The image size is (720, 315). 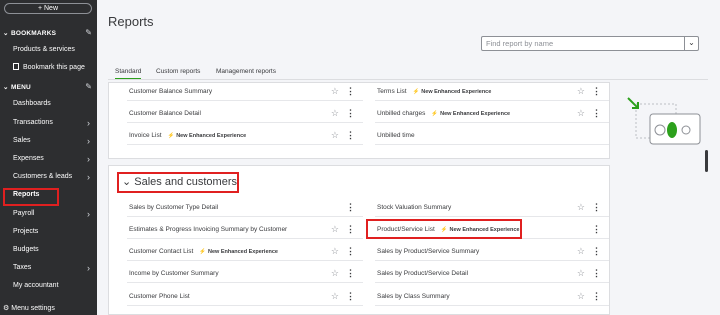 I want to click on report-row: Customer Balance Detail ☆ ⋮, so click(x=245, y=113).